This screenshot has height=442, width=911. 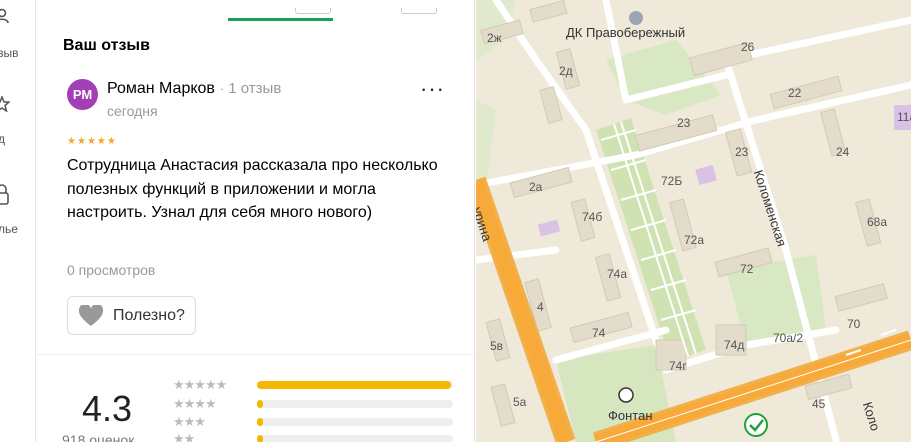 What do you see at coordinates (819, 404) in the screenshot?
I see `building-number: 45` at bounding box center [819, 404].